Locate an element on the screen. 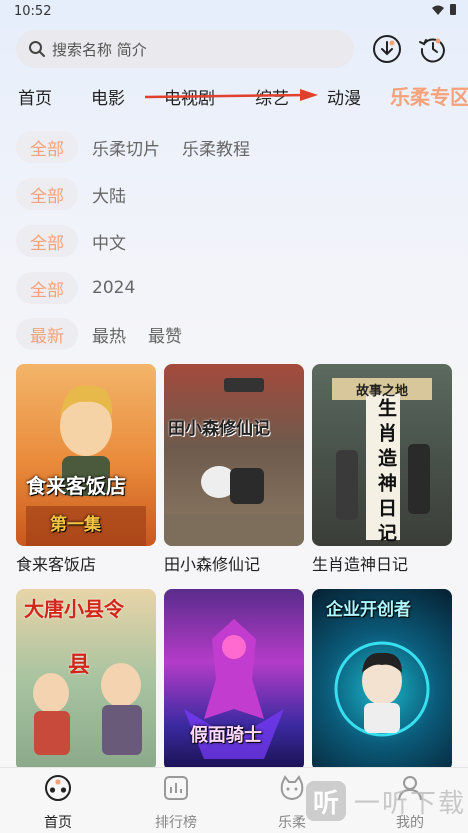  video-poster: 大唐小县令 县 is located at coordinates (86, 680).